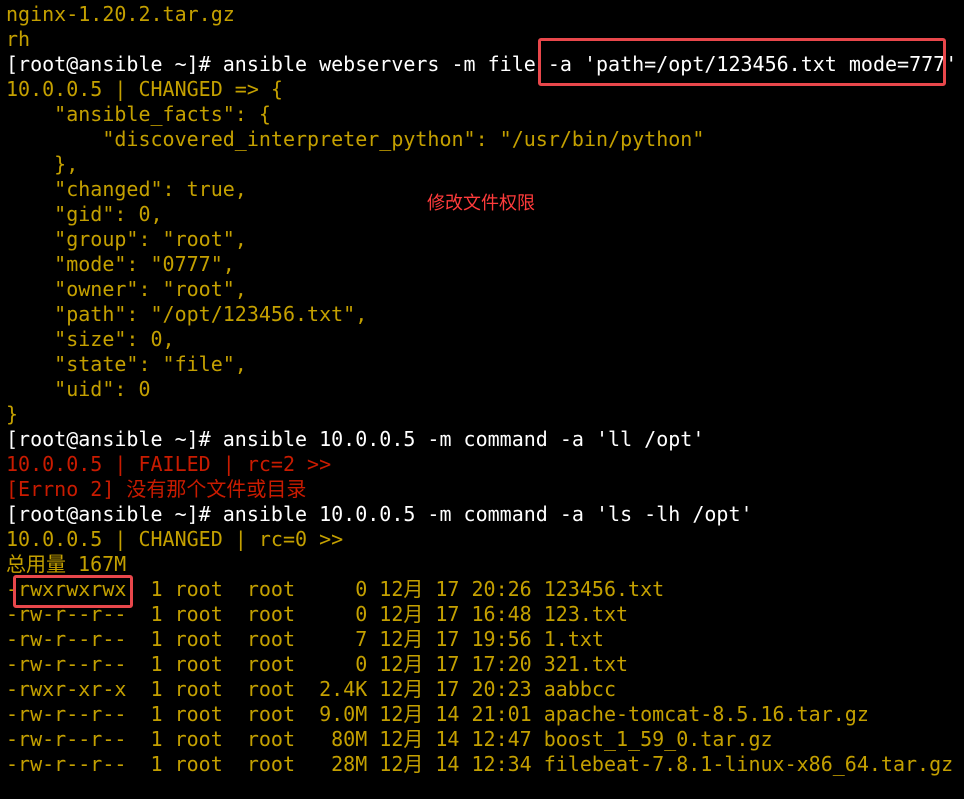 The height and width of the screenshot is (799, 964). I want to click on terminal-line: "ansible_facts": {, so click(138, 114).